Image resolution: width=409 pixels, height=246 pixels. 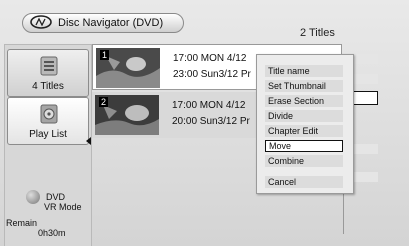 What do you see at coordinates (127, 115) in the screenshot?
I see `title-thumbnail: 2` at bounding box center [127, 115].